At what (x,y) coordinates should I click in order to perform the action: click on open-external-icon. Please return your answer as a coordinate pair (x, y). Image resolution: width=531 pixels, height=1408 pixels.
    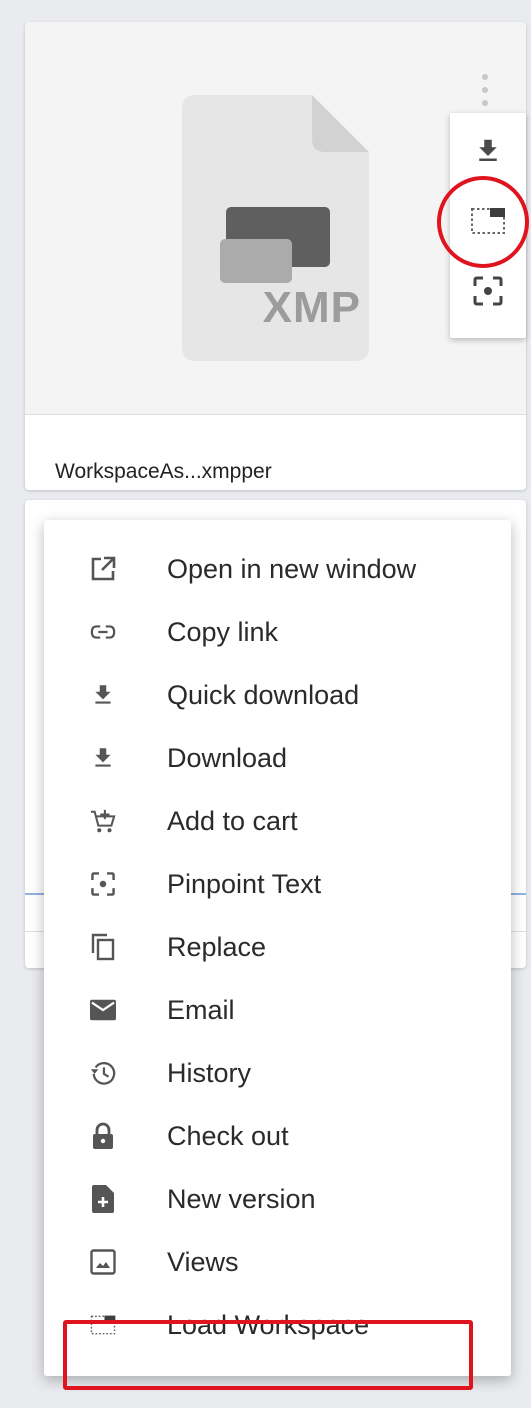
    Looking at the image, I should click on (103, 569).